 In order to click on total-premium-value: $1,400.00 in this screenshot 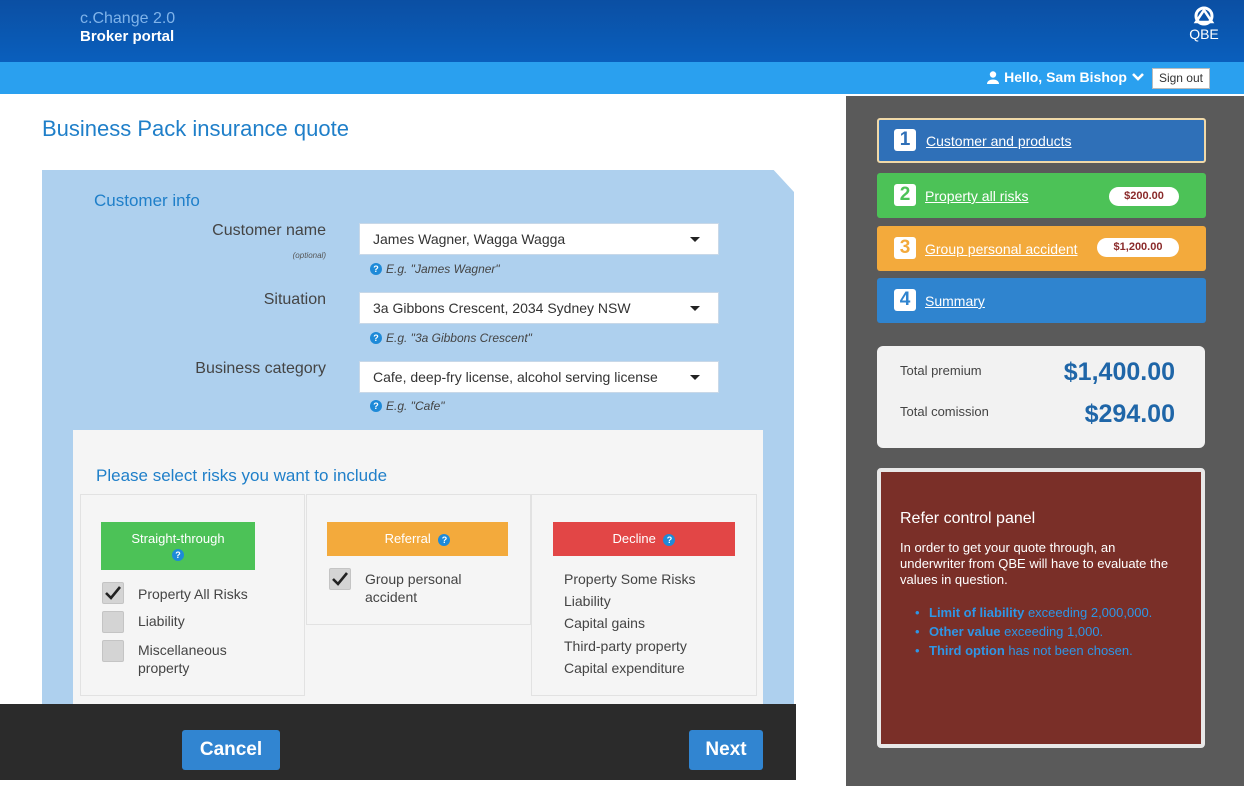, I will do `click(1119, 372)`.